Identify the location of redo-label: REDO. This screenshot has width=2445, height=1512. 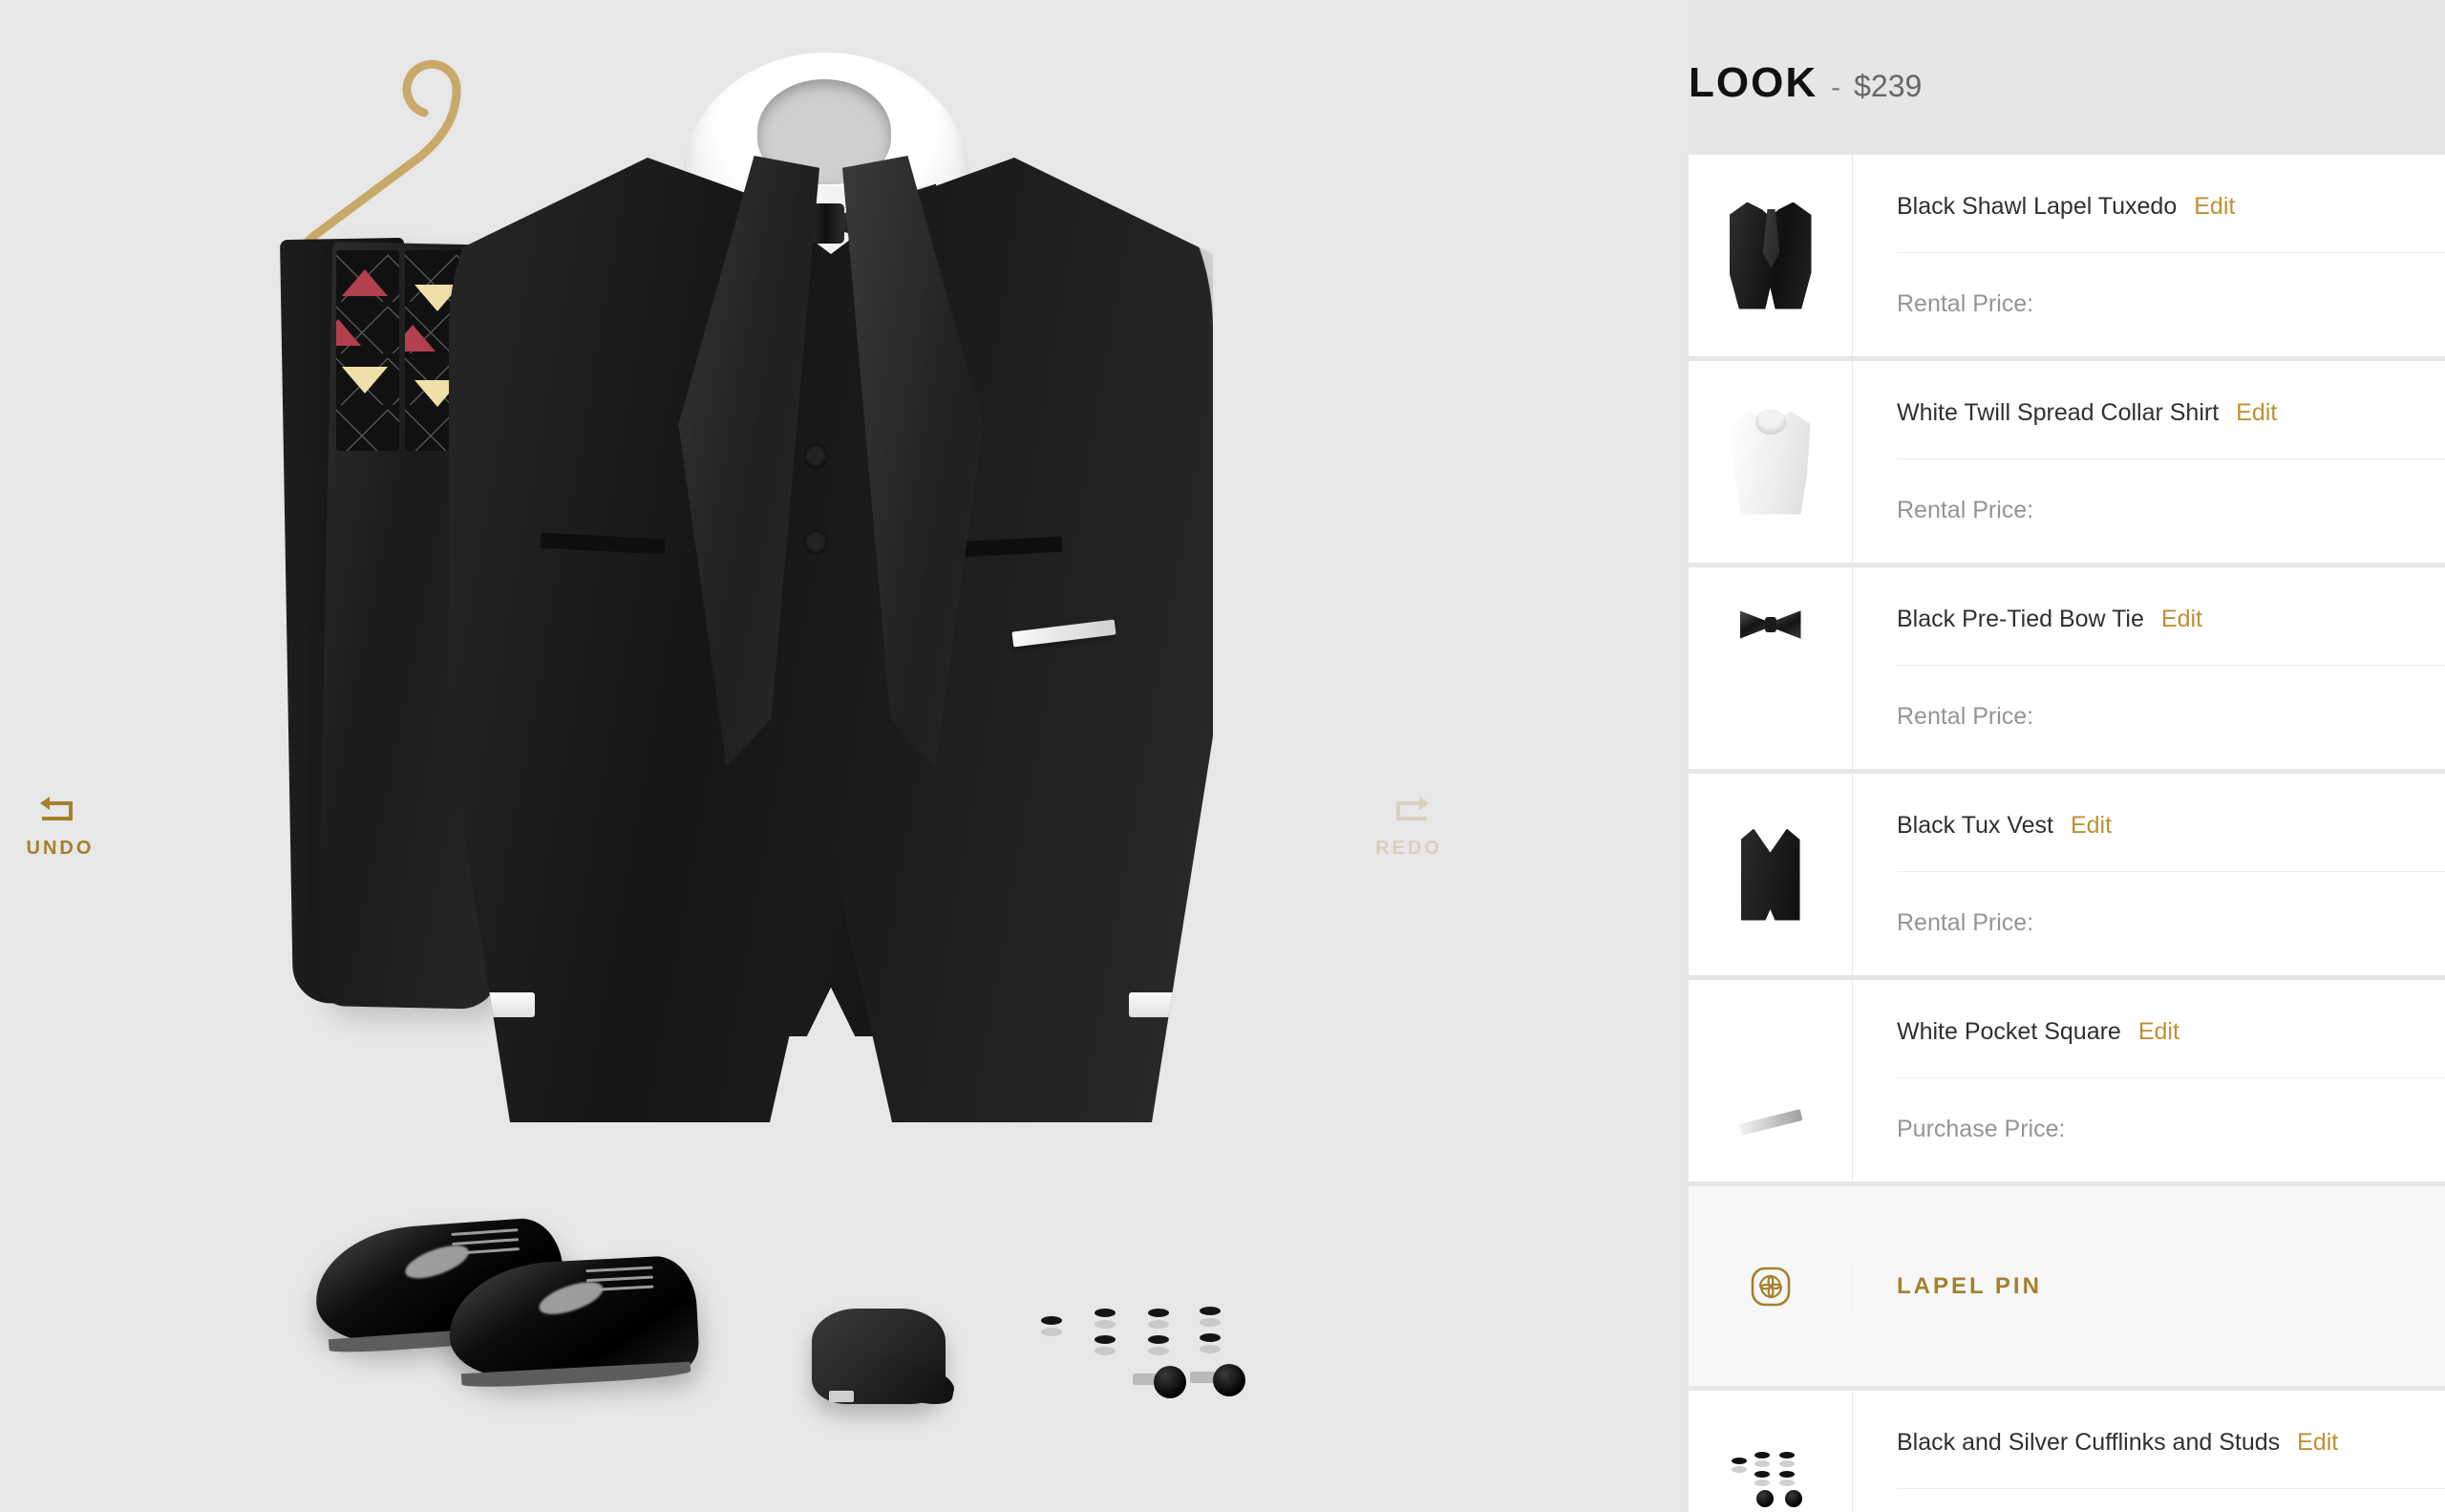
(1409, 848).